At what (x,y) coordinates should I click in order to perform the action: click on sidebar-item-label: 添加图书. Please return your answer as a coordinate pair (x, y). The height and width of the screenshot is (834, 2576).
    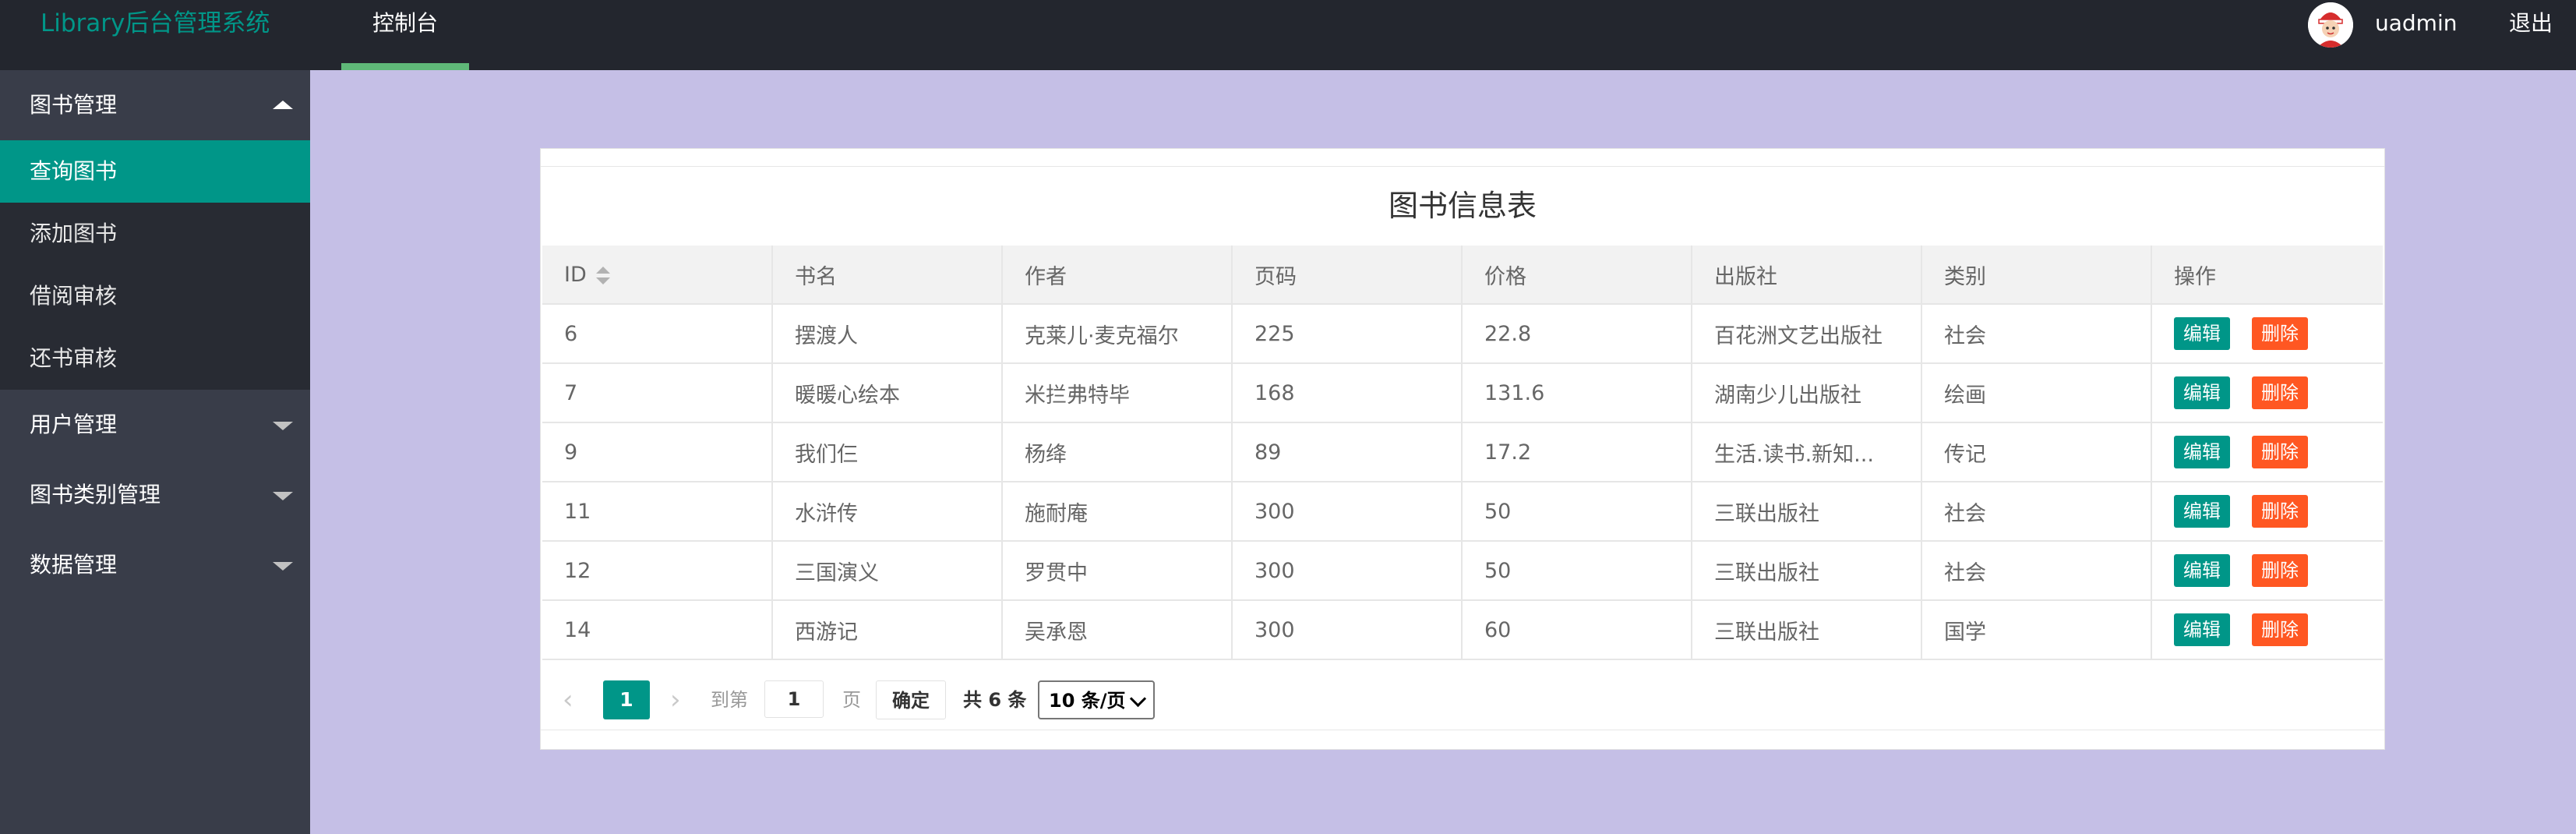
    Looking at the image, I should click on (74, 233).